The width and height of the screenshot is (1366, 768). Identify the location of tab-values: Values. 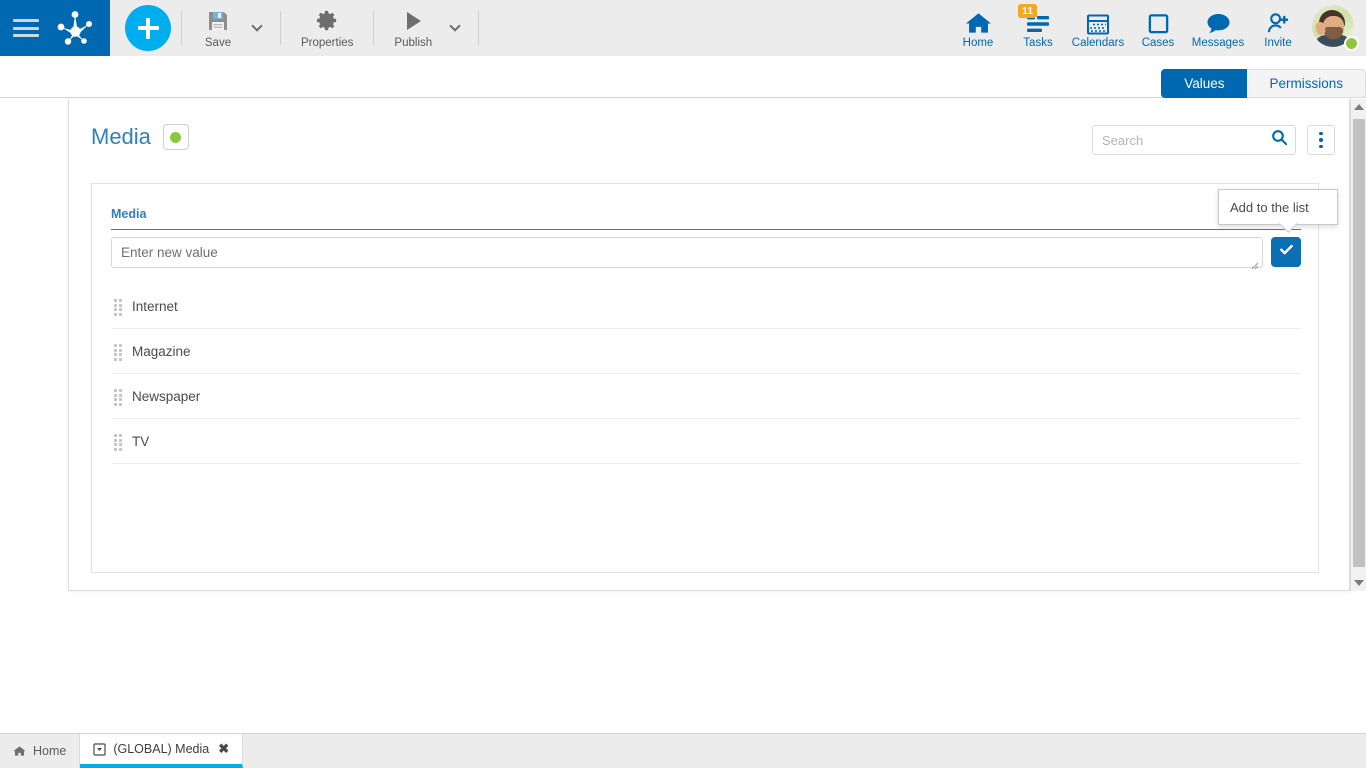
(1204, 83).